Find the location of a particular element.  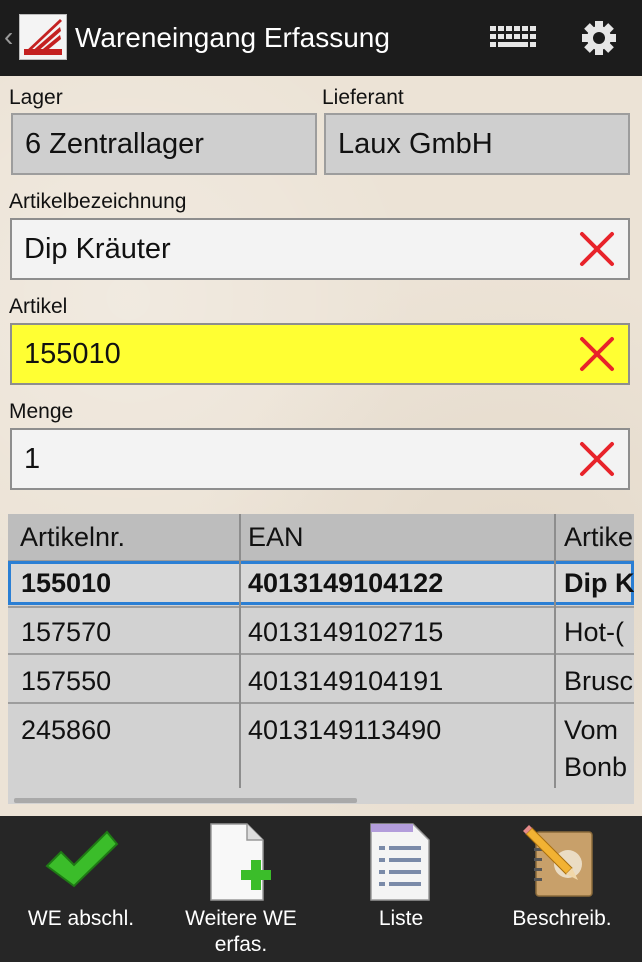

menge-field: 1 is located at coordinates (320, 459).